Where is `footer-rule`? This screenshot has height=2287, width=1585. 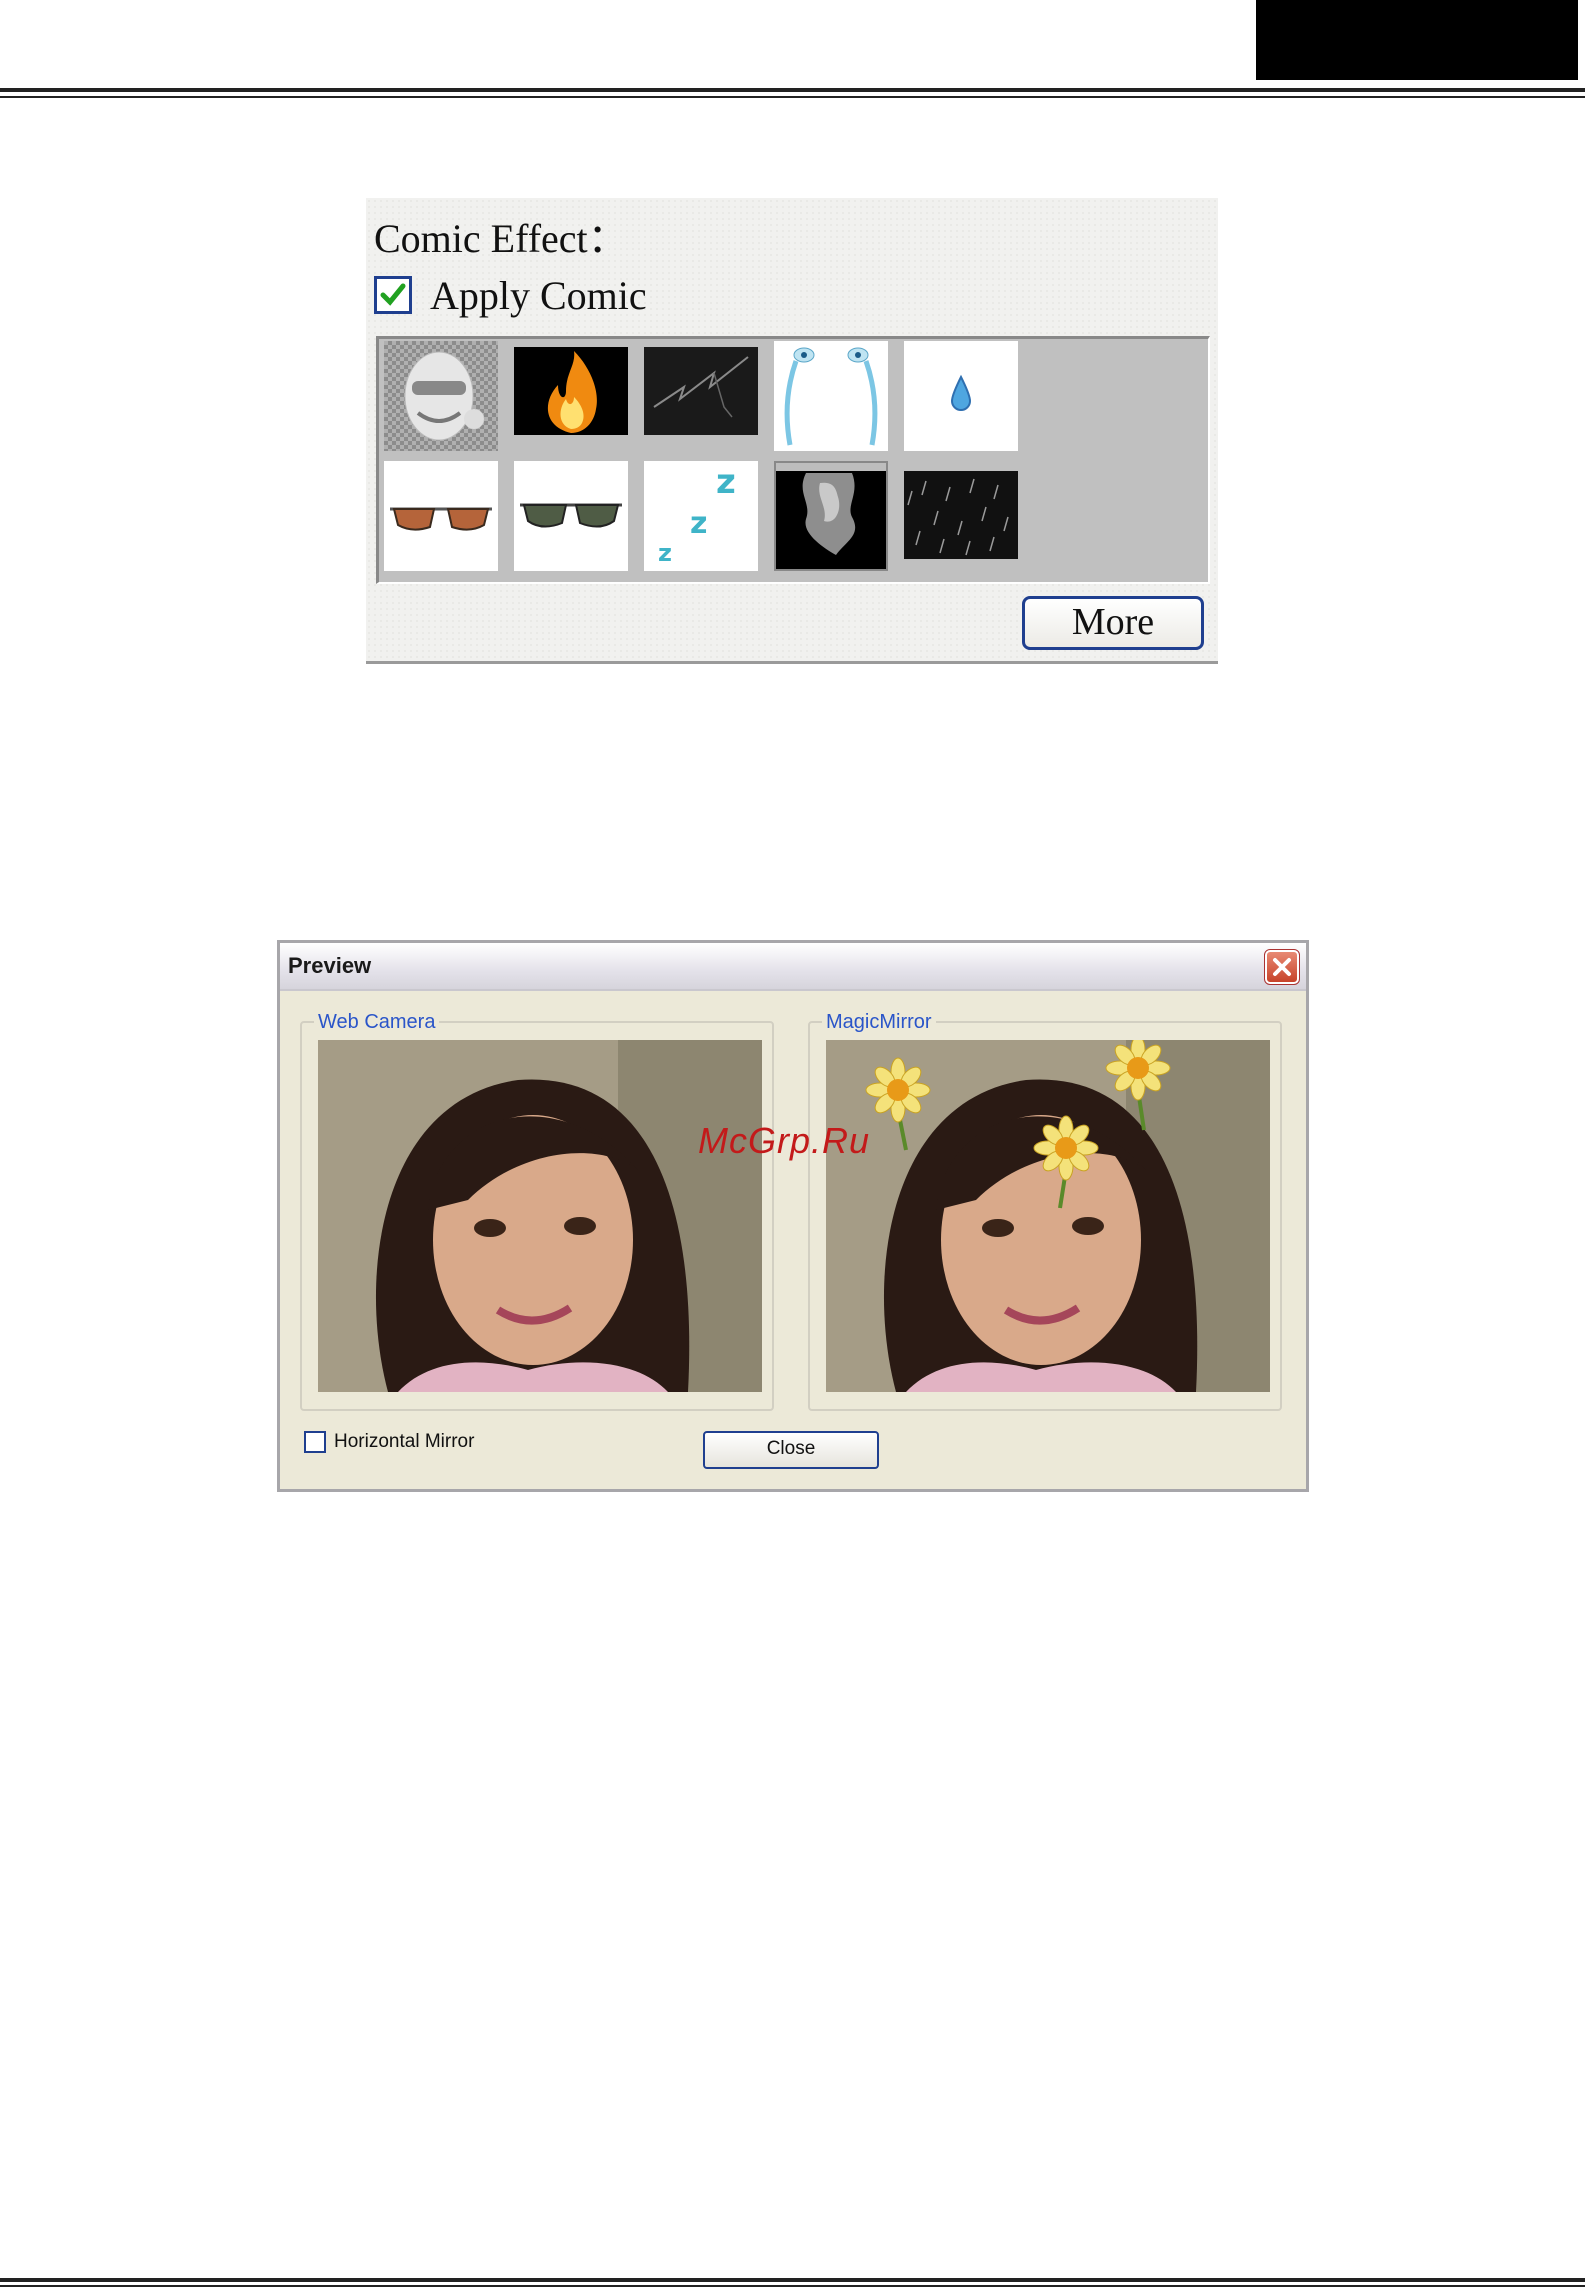 footer-rule is located at coordinates (792, 2280).